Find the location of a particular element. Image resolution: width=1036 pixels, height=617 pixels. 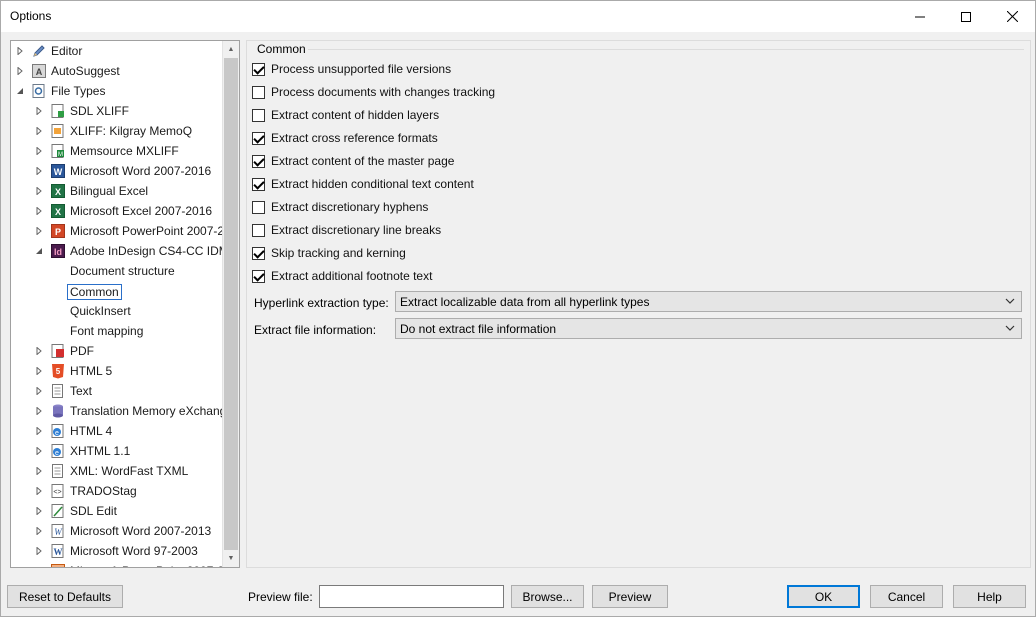

option-row: Extract cross reference formats is located at coordinates (345, 138).